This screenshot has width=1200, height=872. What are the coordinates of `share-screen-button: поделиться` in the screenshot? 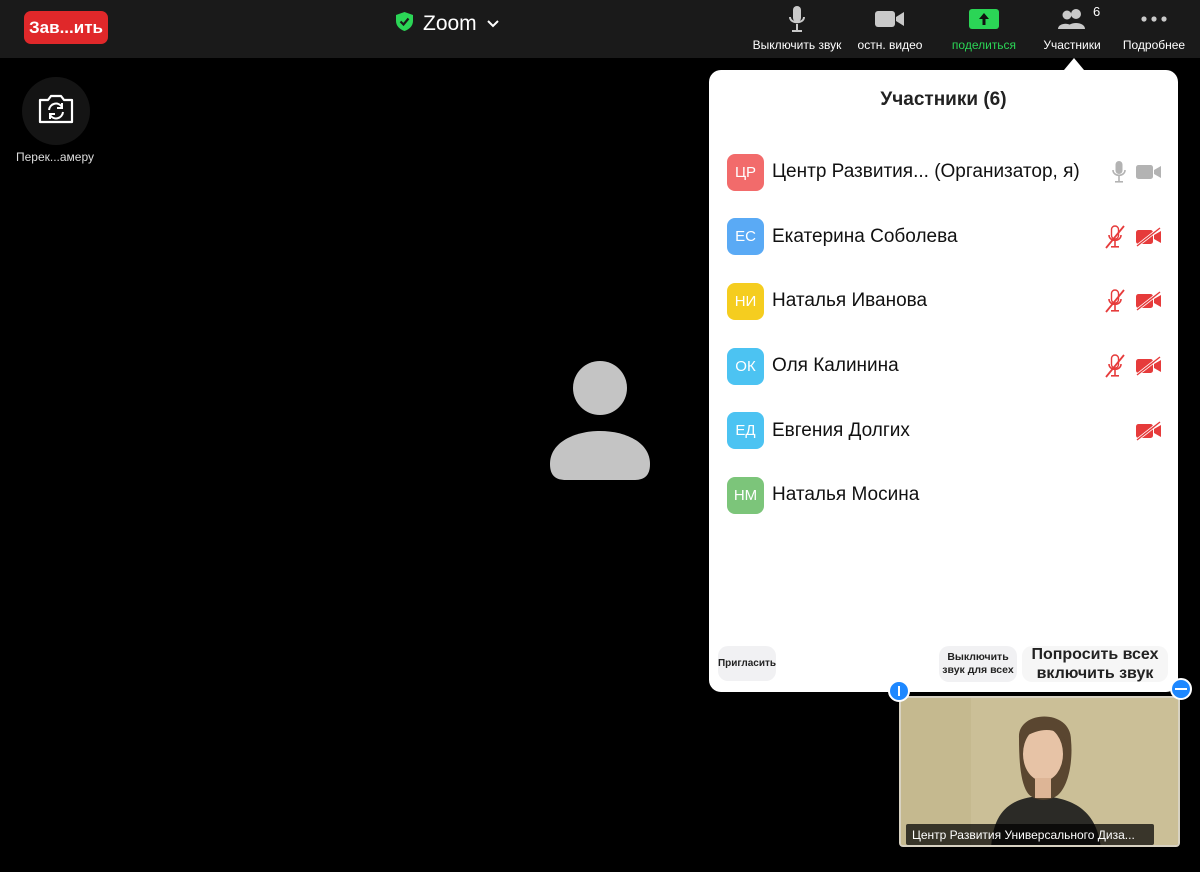 It's located at (984, 29).